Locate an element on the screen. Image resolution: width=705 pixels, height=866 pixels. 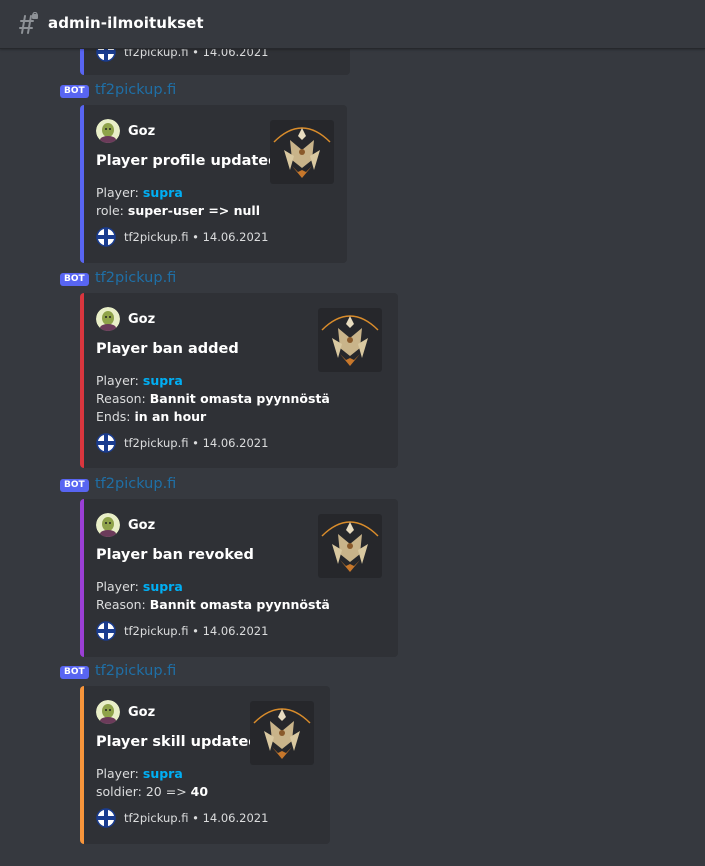
embed-field-row: role: super-user => null is located at coordinates (178, 211).